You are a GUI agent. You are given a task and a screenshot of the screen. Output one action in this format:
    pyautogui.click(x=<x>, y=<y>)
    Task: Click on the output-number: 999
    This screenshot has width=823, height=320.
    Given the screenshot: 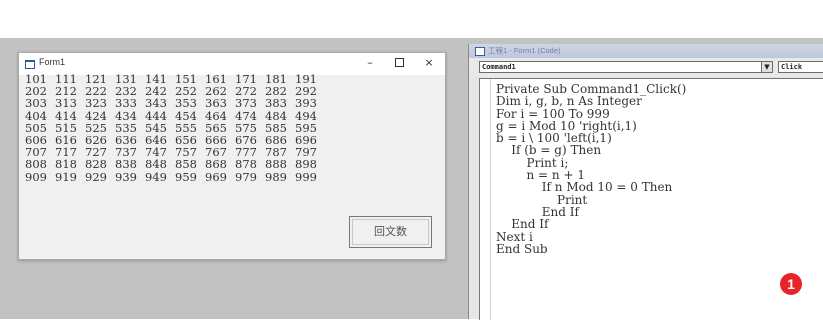 What is the action you would take?
    pyautogui.click(x=306, y=176)
    